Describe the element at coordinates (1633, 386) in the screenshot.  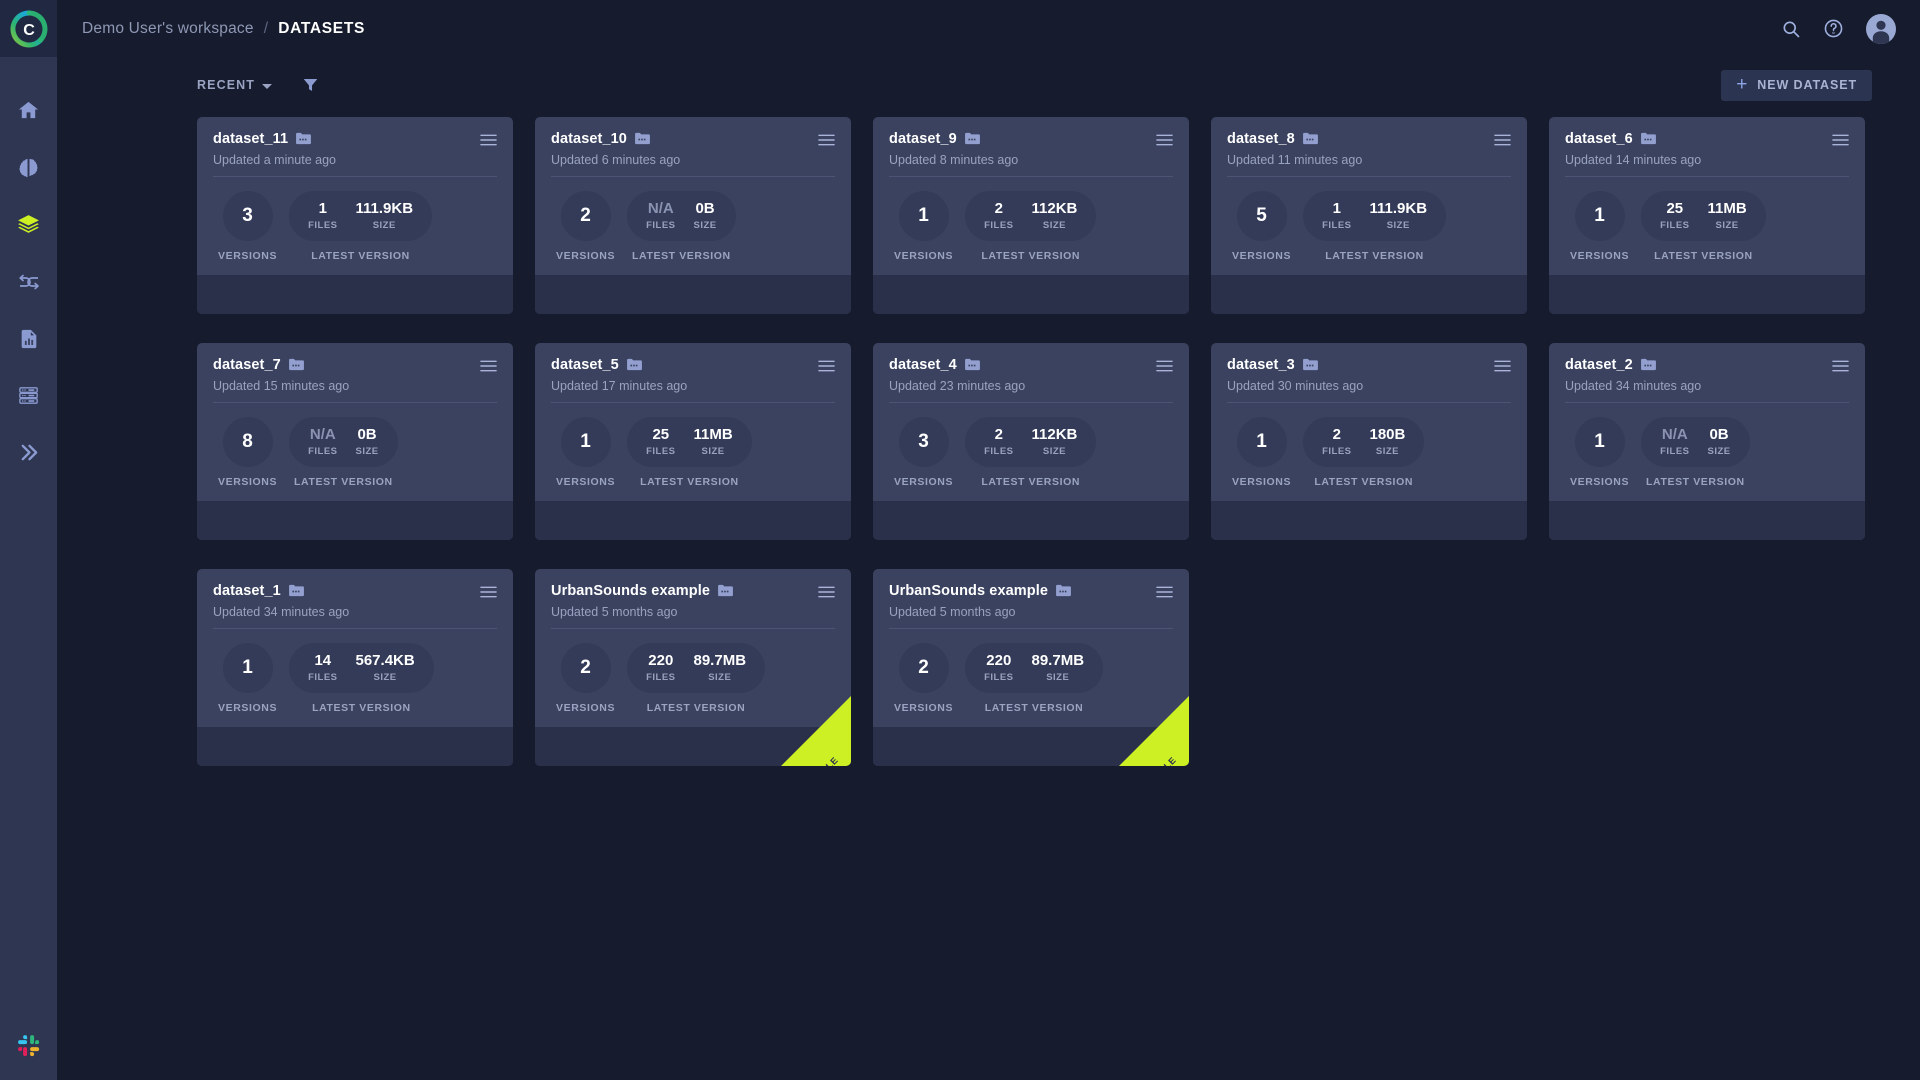
I see `dataset-updated-time: Updated 34 minutes ago` at that location.